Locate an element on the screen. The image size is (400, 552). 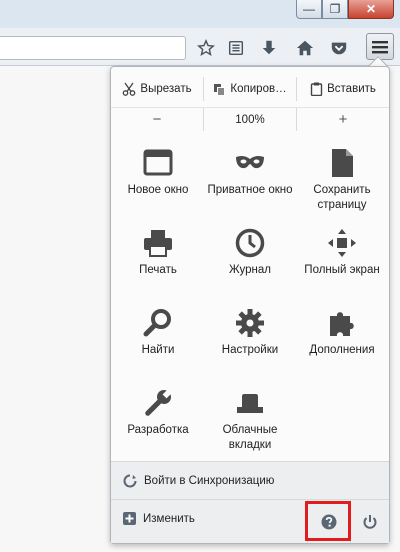
find-button: Найти is located at coordinates (158, 343).